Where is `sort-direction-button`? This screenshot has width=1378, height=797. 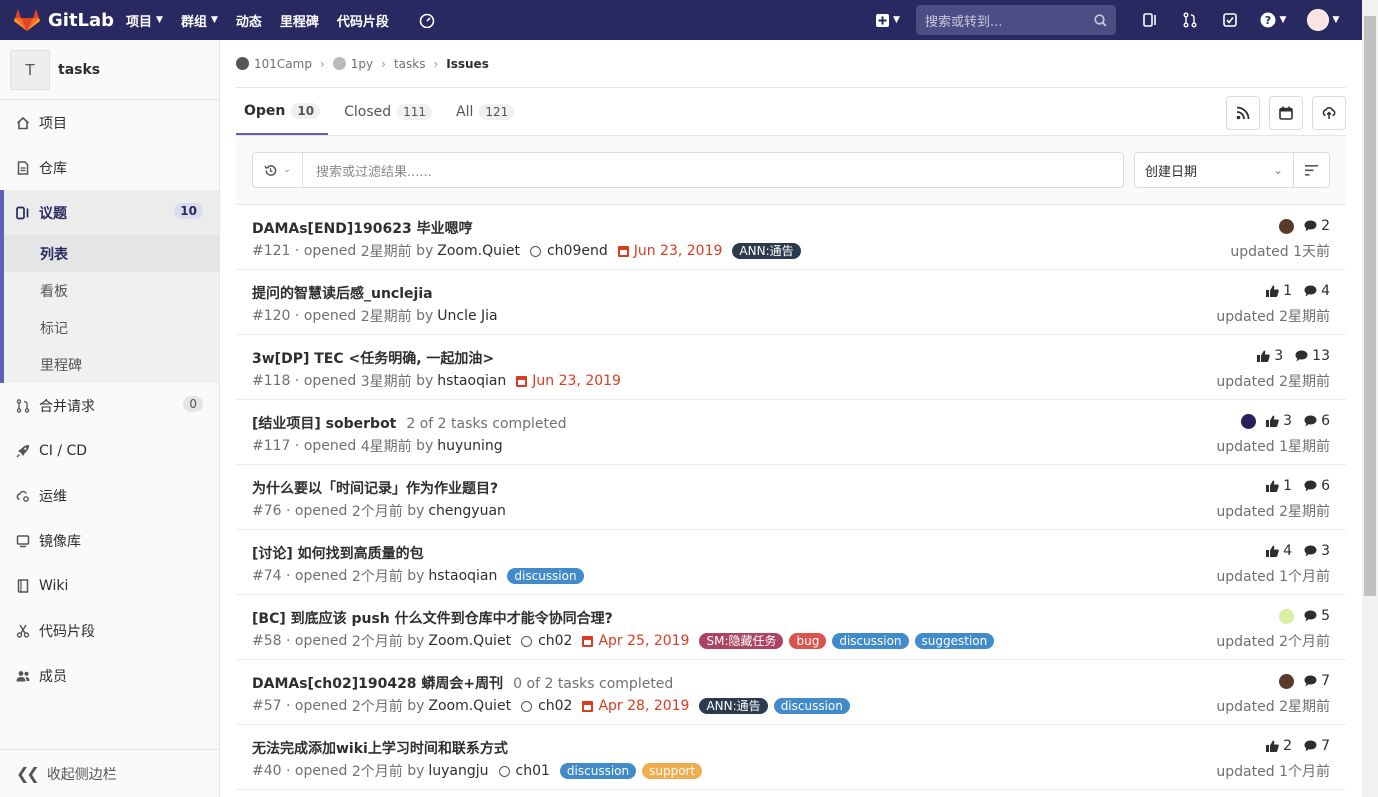
sort-direction-button is located at coordinates (1312, 170).